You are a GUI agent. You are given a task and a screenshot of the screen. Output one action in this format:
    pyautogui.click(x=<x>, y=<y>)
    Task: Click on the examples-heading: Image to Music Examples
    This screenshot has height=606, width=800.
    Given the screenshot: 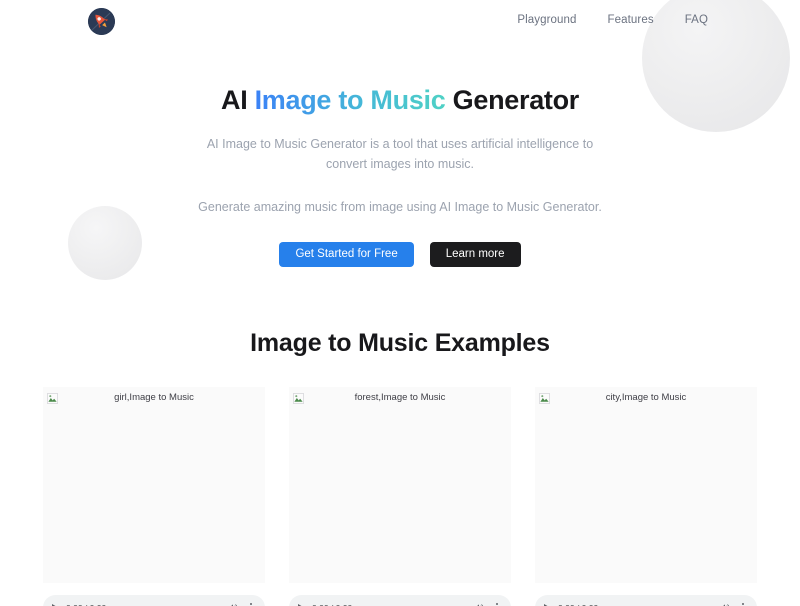 What is the action you would take?
    pyautogui.click(x=400, y=343)
    